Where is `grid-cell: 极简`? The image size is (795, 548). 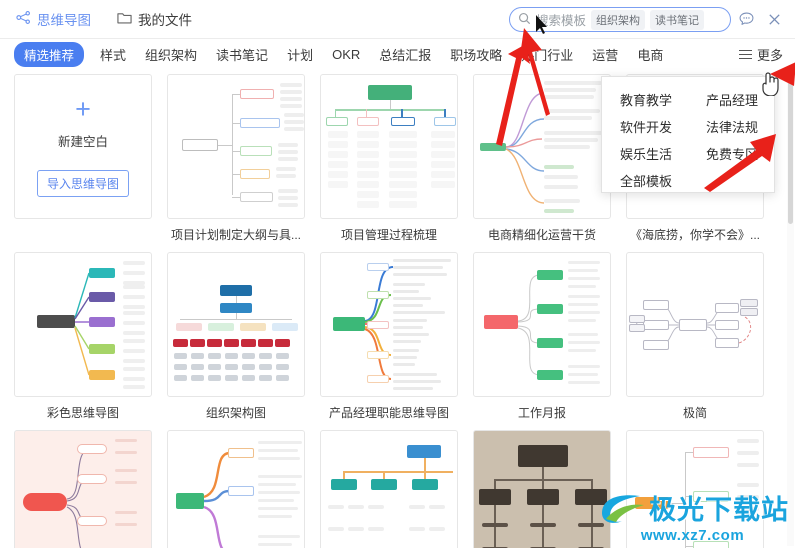
grid-cell: 极简 is located at coordinates (695, 341).